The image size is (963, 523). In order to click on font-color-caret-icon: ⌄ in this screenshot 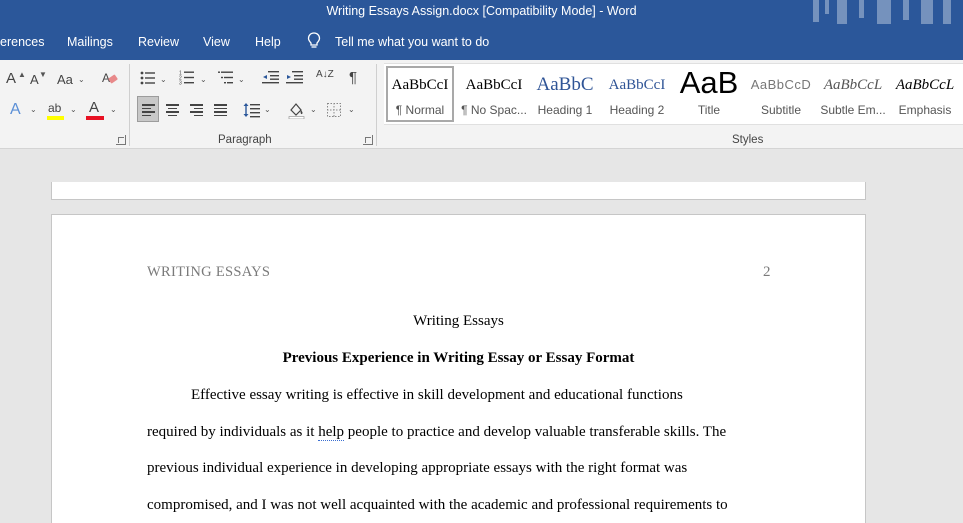, I will do `click(113, 109)`.